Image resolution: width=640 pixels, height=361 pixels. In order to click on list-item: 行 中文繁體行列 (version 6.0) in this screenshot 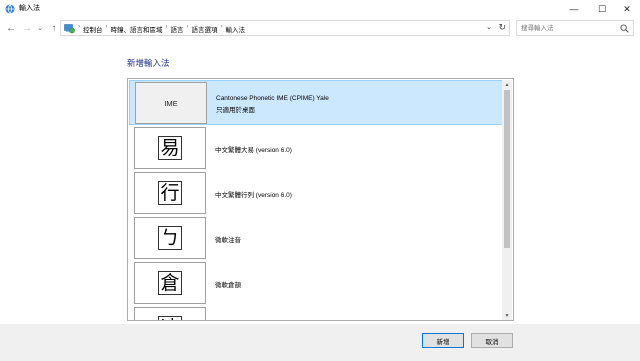, I will do `click(316, 193)`.